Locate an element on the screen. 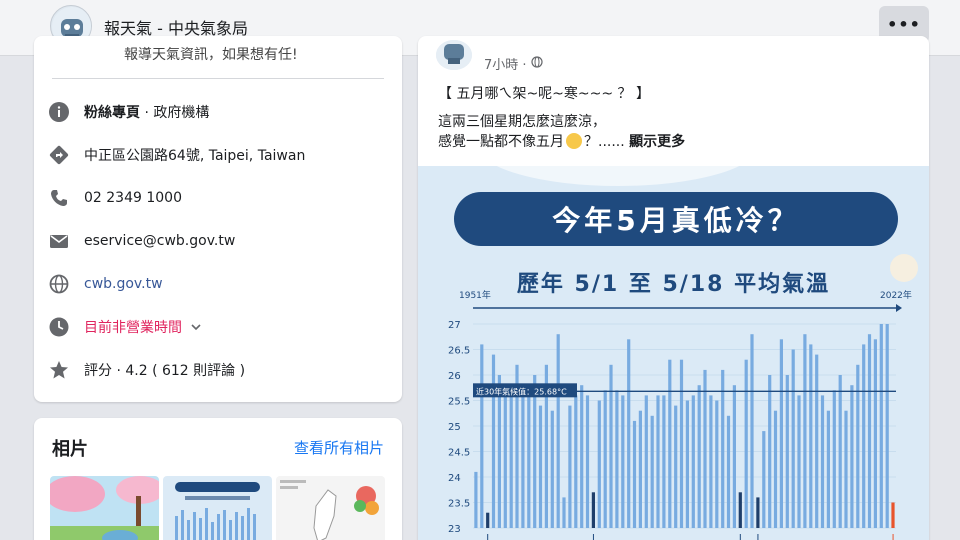 The image size is (960, 540). photo-thumbnail-radar-map is located at coordinates (330, 508).